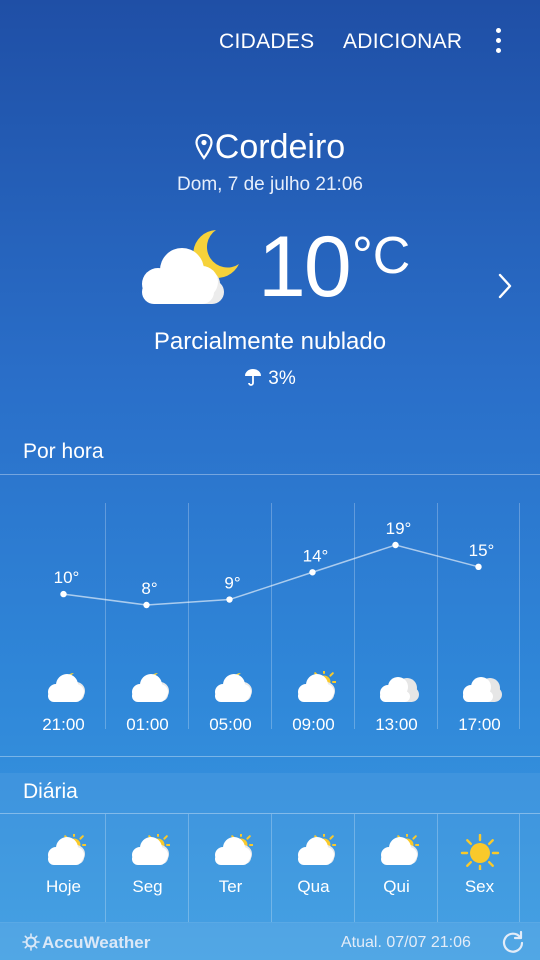 The height and width of the screenshot is (960, 540). What do you see at coordinates (270, 184) in the screenshot?
I see `current-datetime: Dom, 7 de julho 21:06` at bounding box center [270, 184].